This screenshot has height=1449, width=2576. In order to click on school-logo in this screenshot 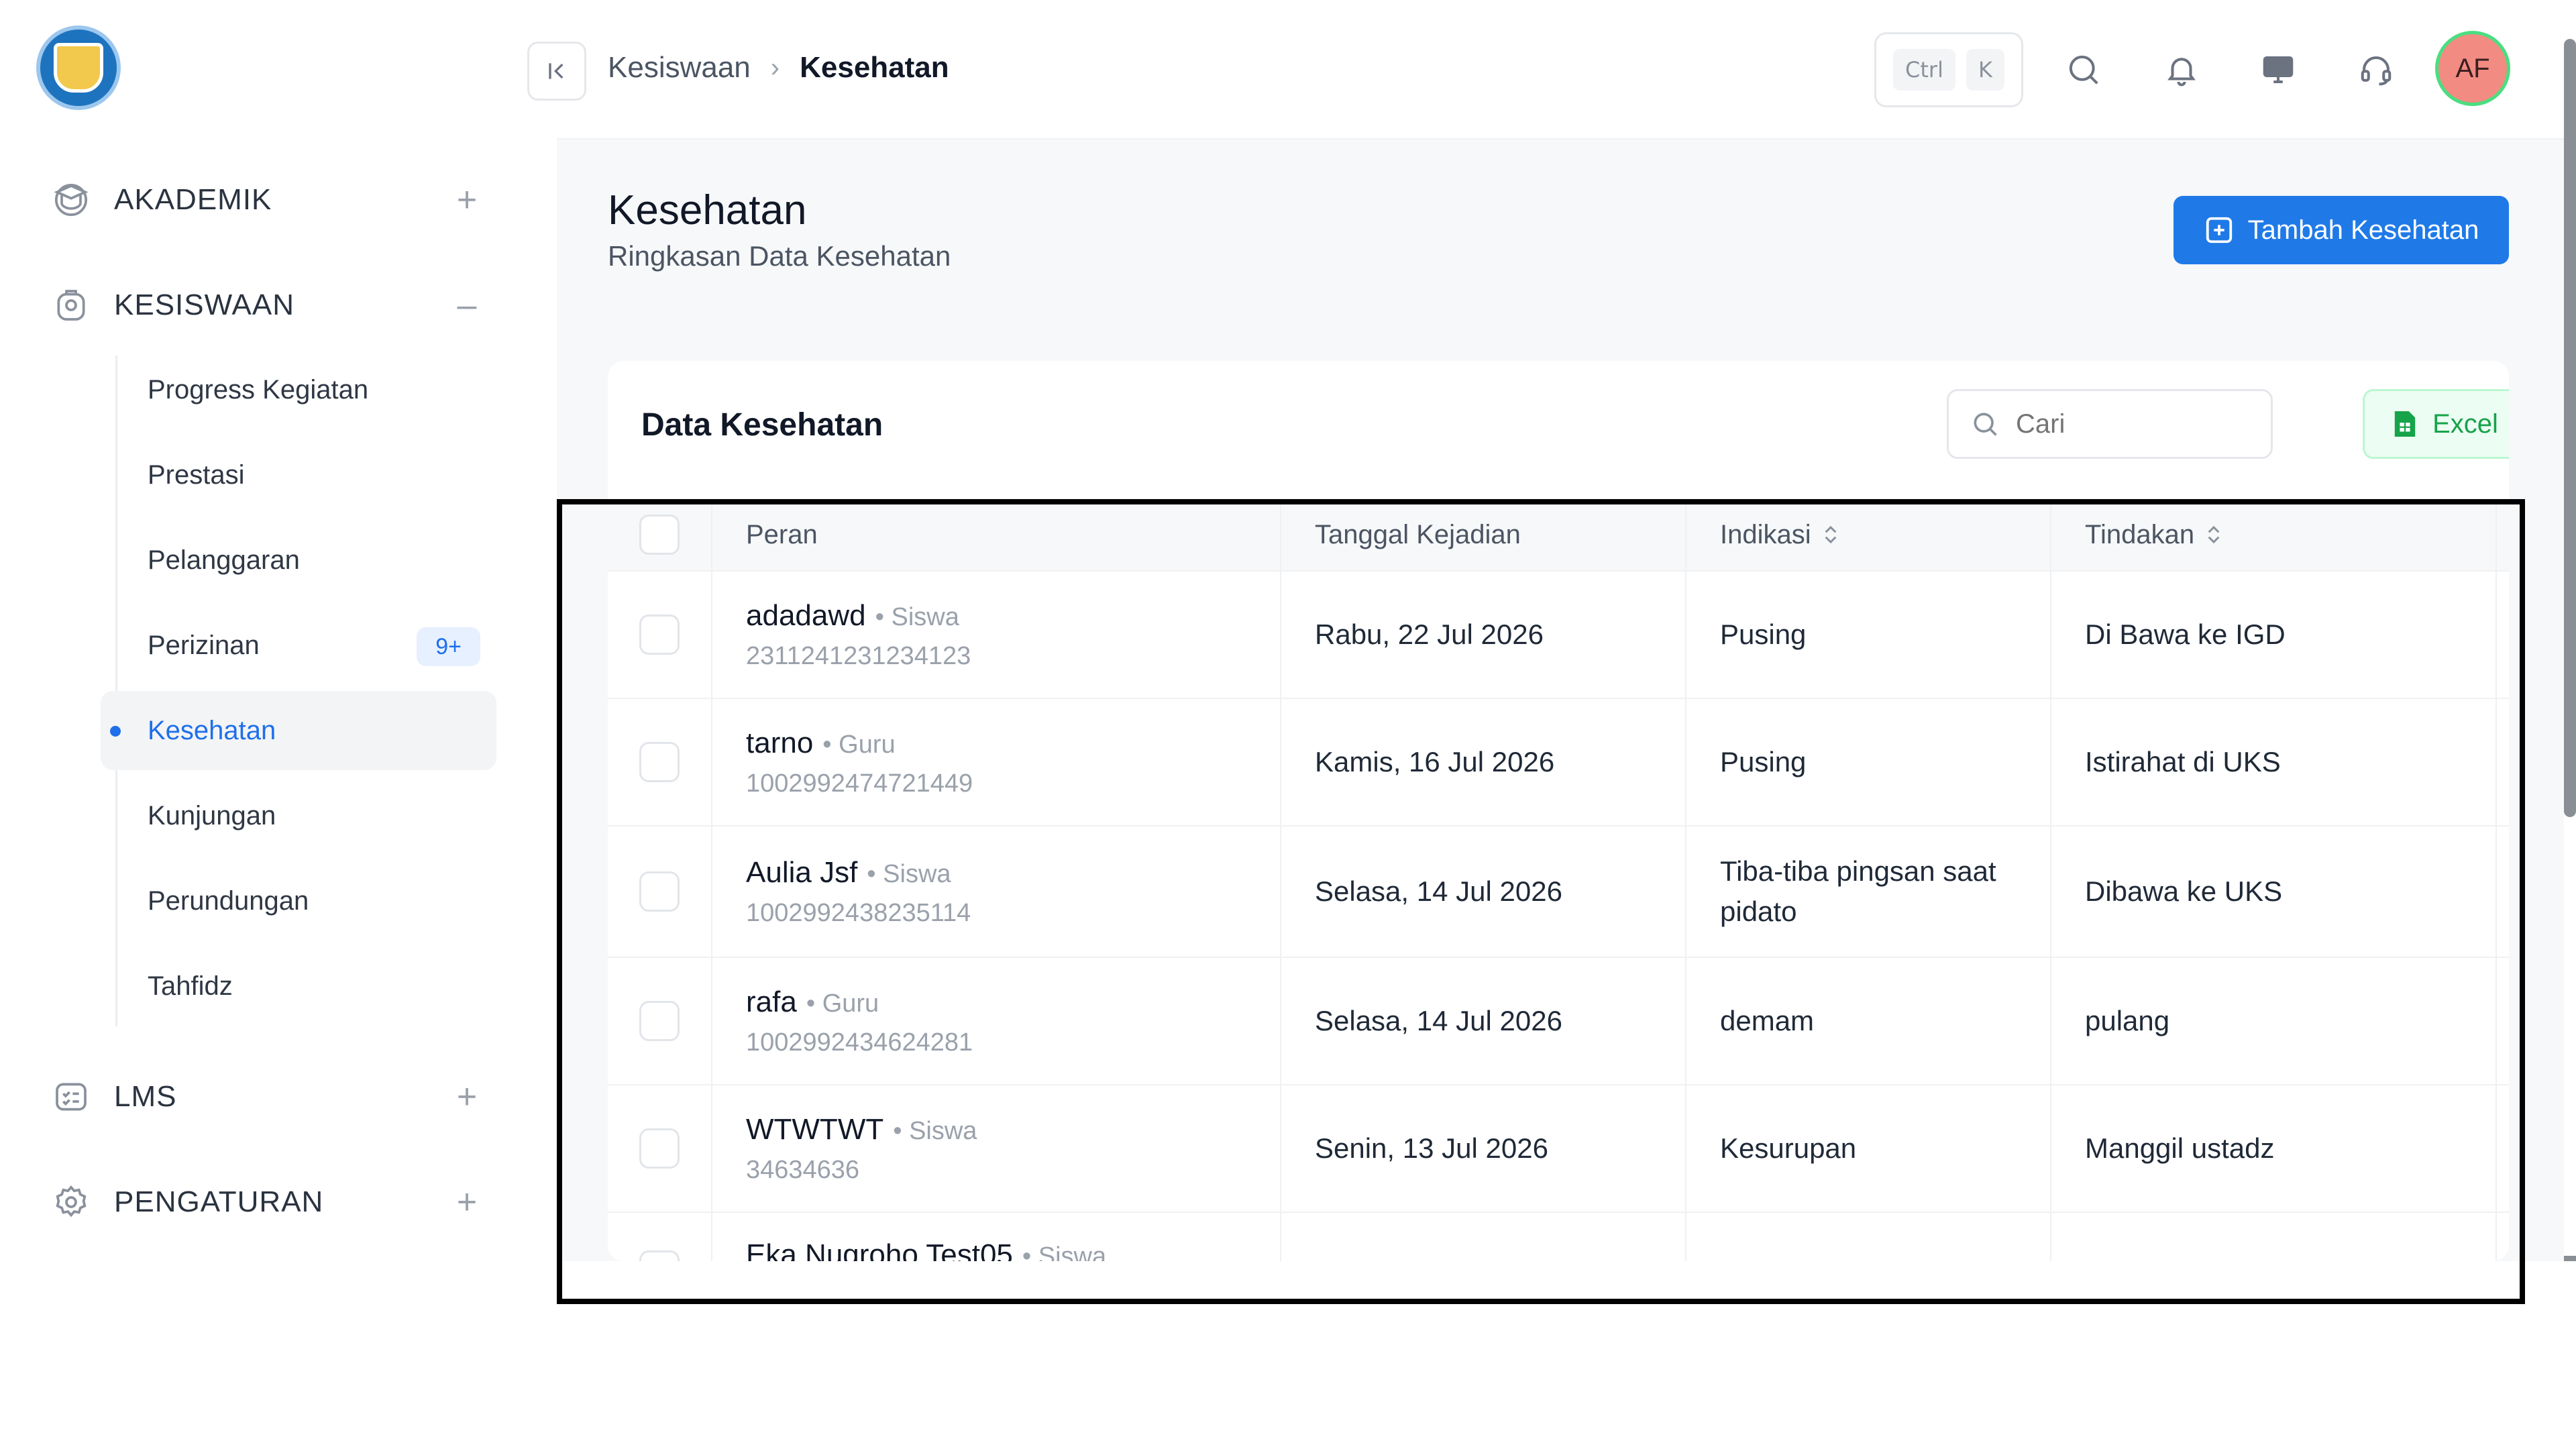, I will do `click(78, 67)`.